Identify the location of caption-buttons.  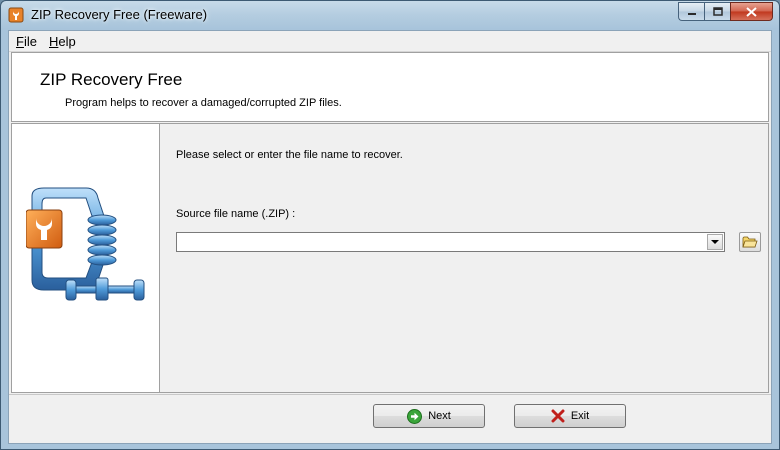
(725, 11).